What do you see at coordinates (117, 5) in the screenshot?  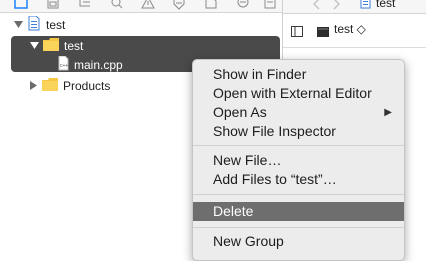 I see `find-navigator-icon` at bounding box center [117, 5].